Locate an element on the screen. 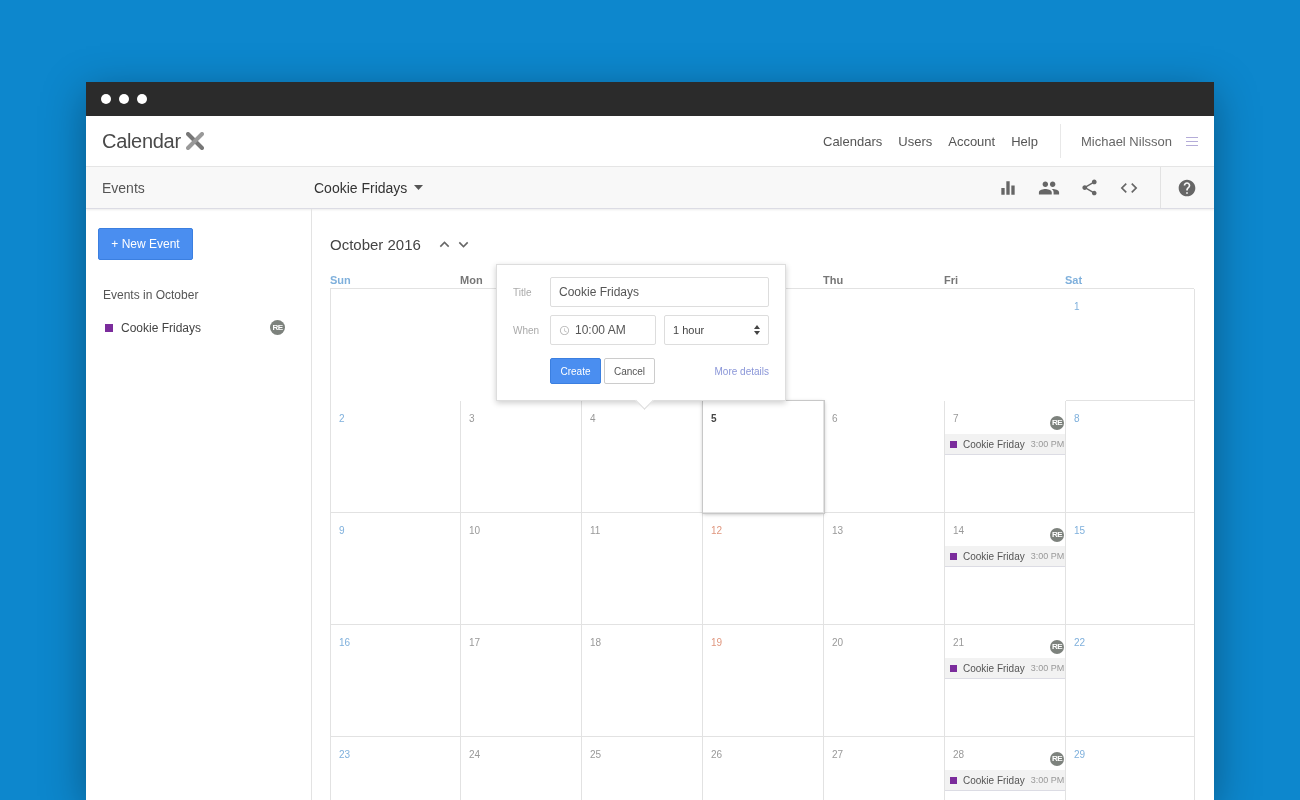  nav-link: Help is located at coordinates (1024, 141).